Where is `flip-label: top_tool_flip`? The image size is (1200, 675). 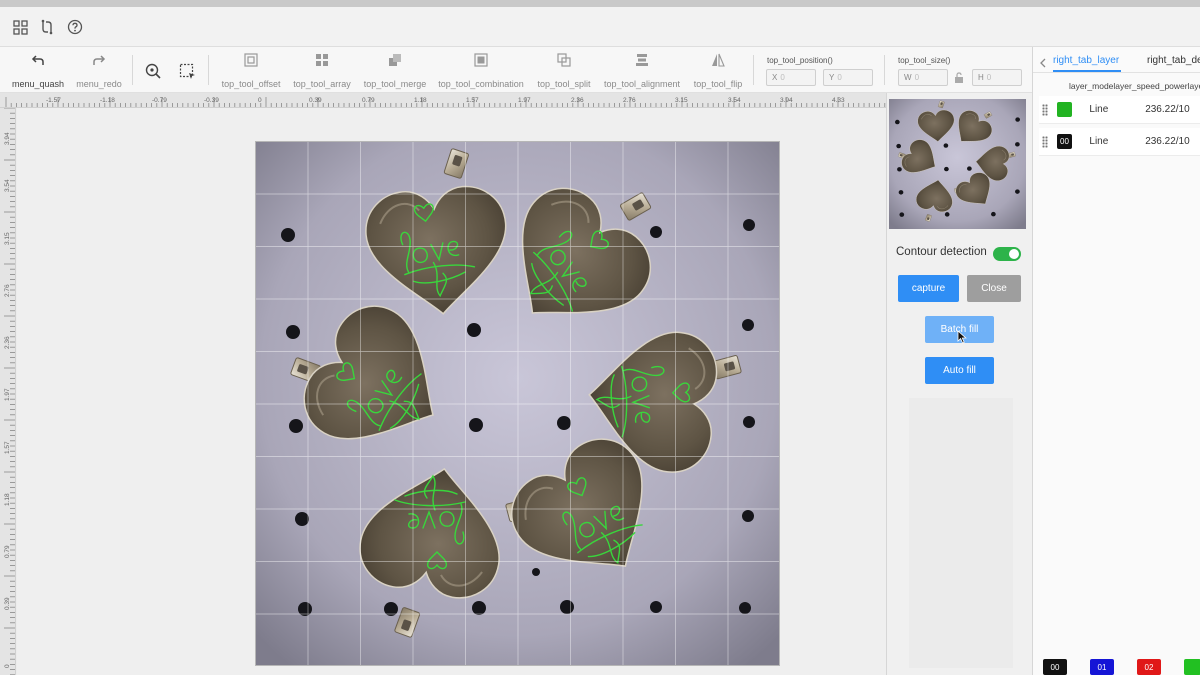
flip-label: top_tool_flip is located at coordinates (718, 84).